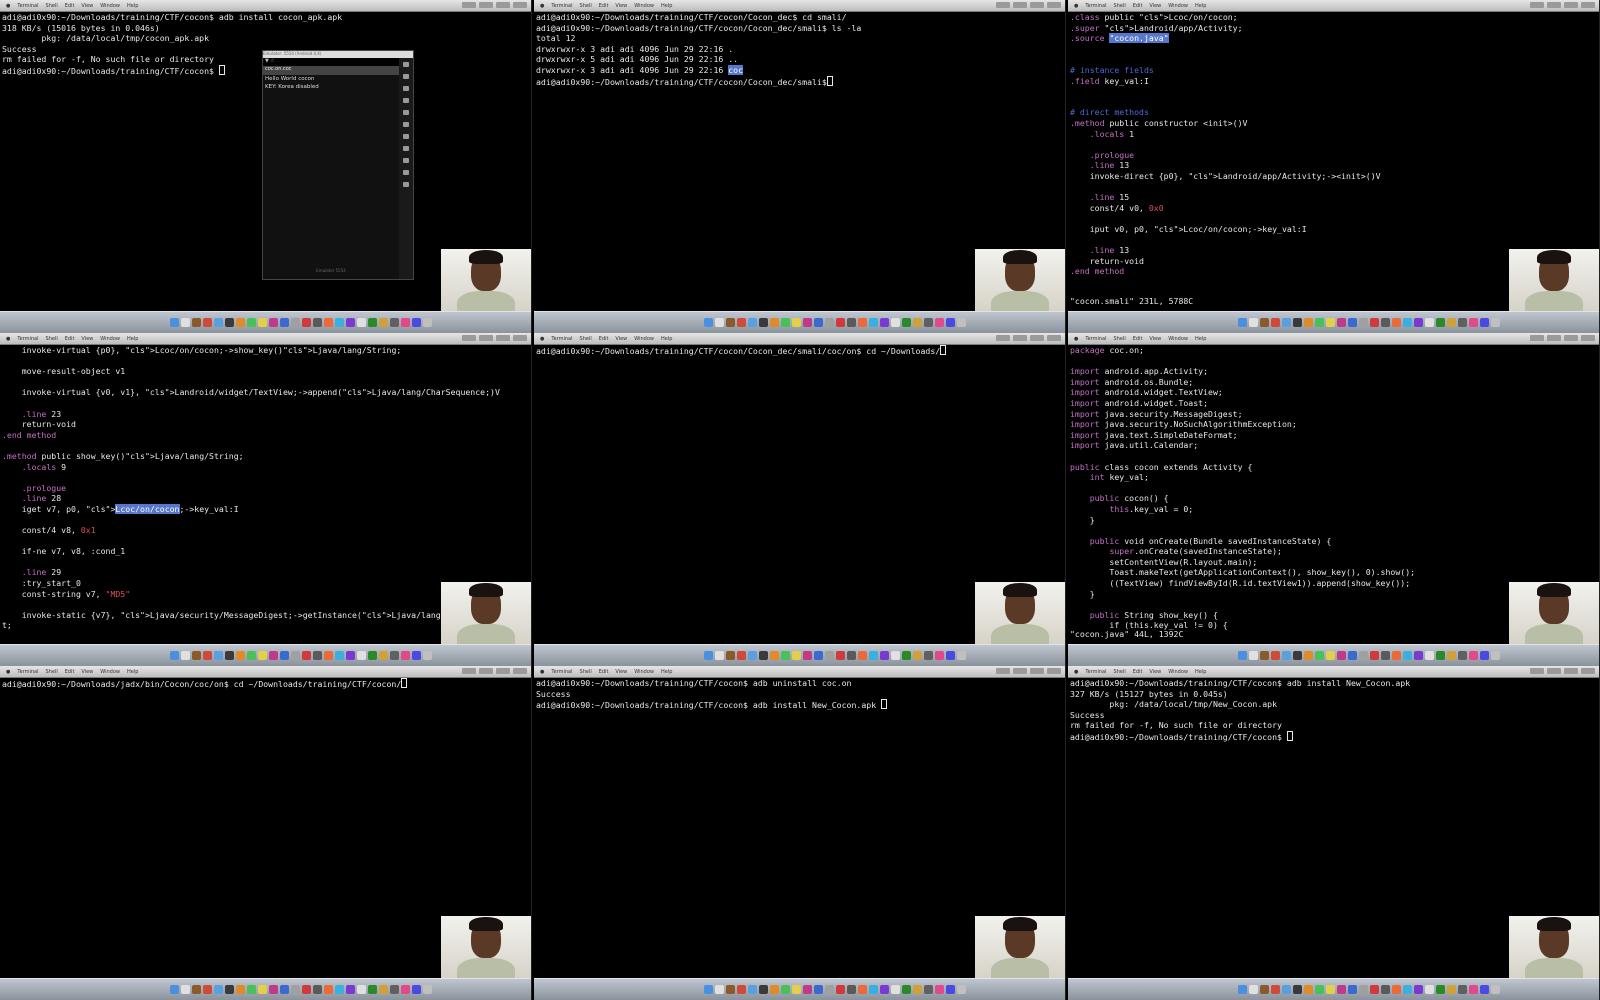 The image size is (1600, 1000). Describe the element at coordinates (644, 339) in the screenshot. I see `menu-item: Window` at that location.